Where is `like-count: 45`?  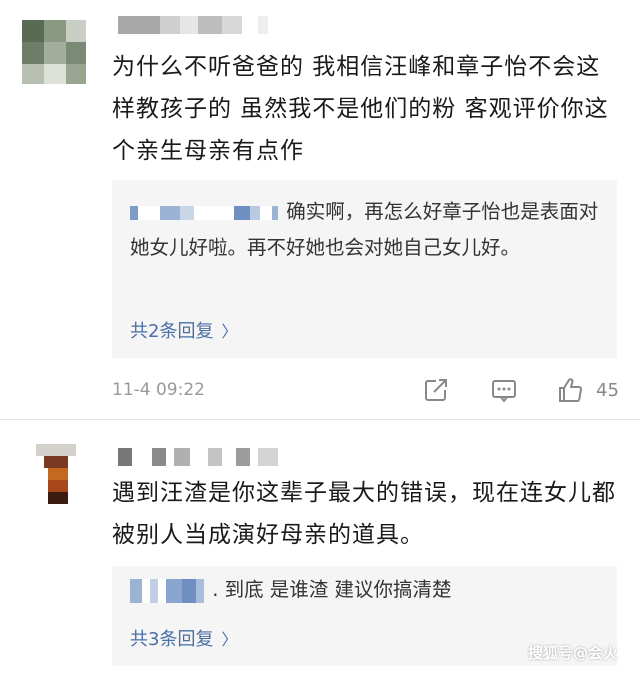
like-count: 45 is located at coordinates (607, 390).